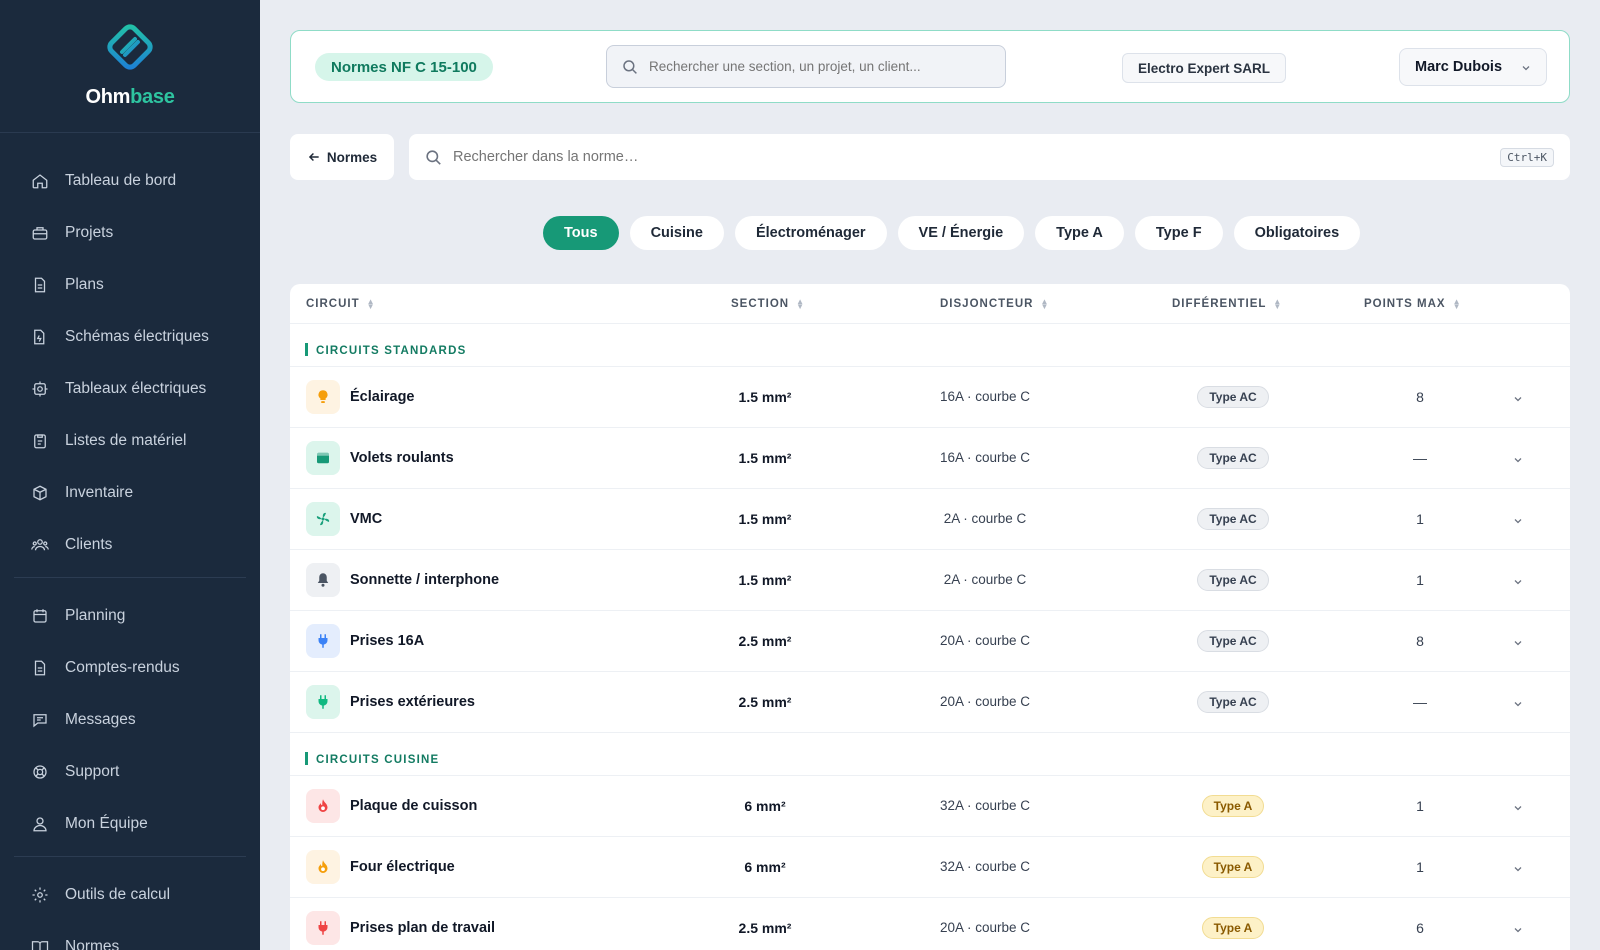  I want to click on back-button-label: Normes, so click(352, 157).